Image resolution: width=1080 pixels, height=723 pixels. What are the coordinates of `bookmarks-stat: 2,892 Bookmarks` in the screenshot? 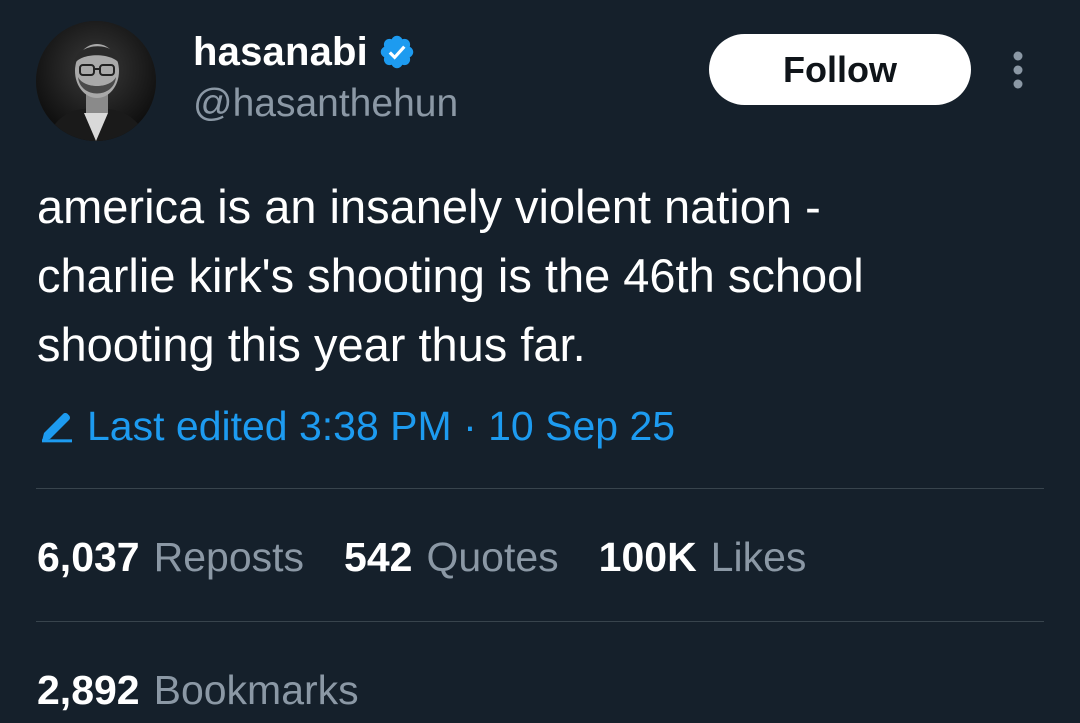 It's located at (198, 690).